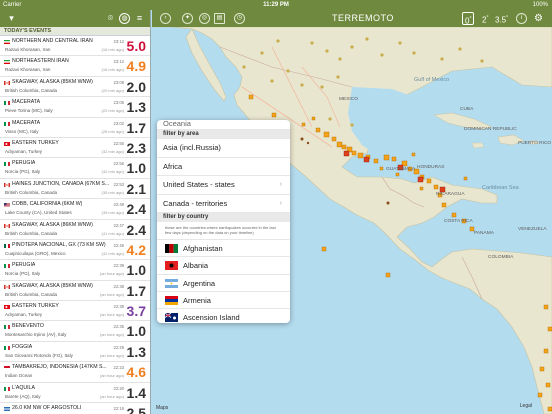 This screenshot has height=414, width=552. What do you see at coordinates (29, 111) in the screenshot?
I see `event-region: Pieve Torina (MC), Italy` at bounding box center [29, 111].